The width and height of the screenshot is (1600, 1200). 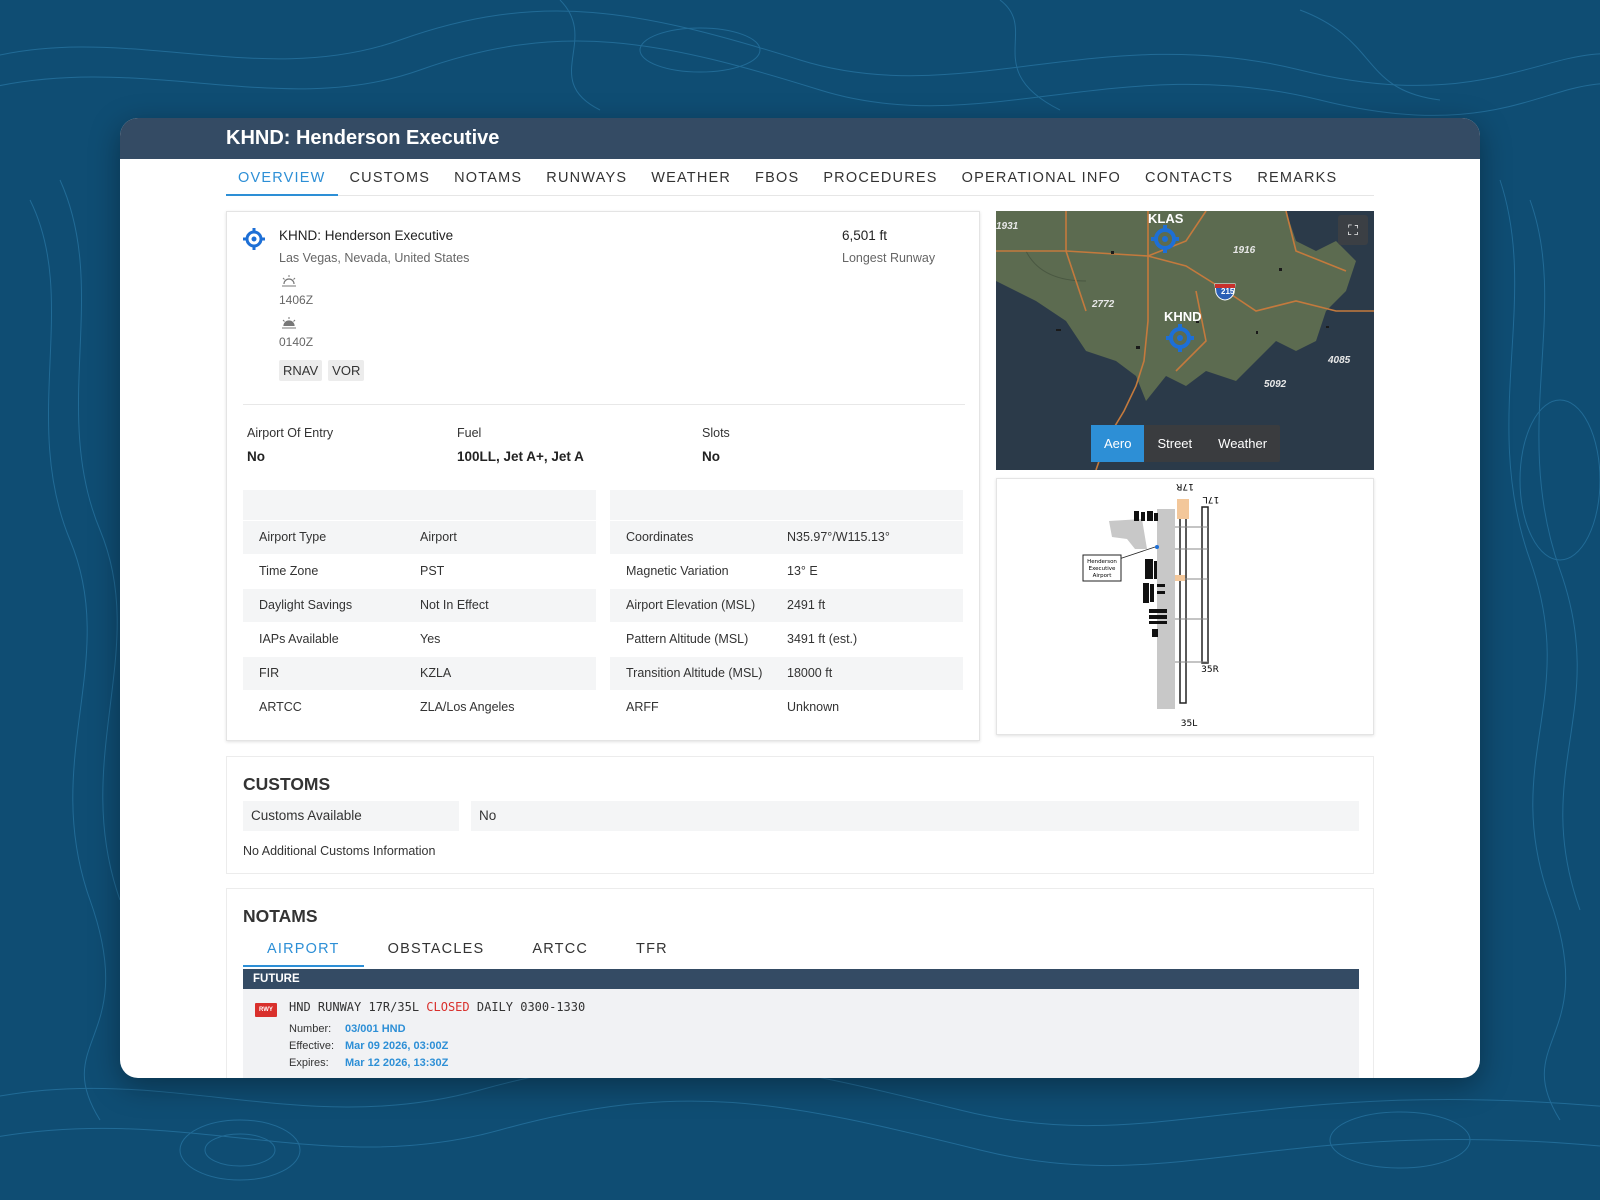 What do you see at coordinates (419, 706) in the screenshot?
I see `table-row: ARTCC ZLA/Los Angeles` at bounding box center [419, 706].